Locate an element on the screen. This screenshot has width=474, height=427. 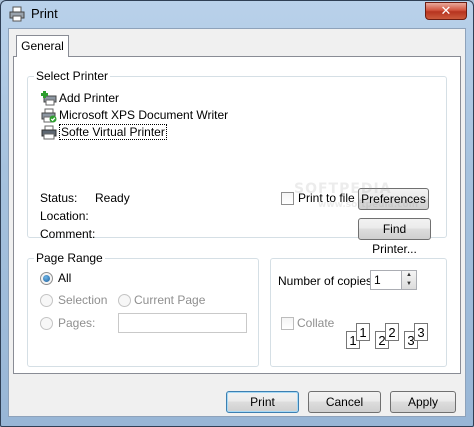
collate-preview-icon: 1 1 2 2 3 3 is located at coordinates (393, 336).